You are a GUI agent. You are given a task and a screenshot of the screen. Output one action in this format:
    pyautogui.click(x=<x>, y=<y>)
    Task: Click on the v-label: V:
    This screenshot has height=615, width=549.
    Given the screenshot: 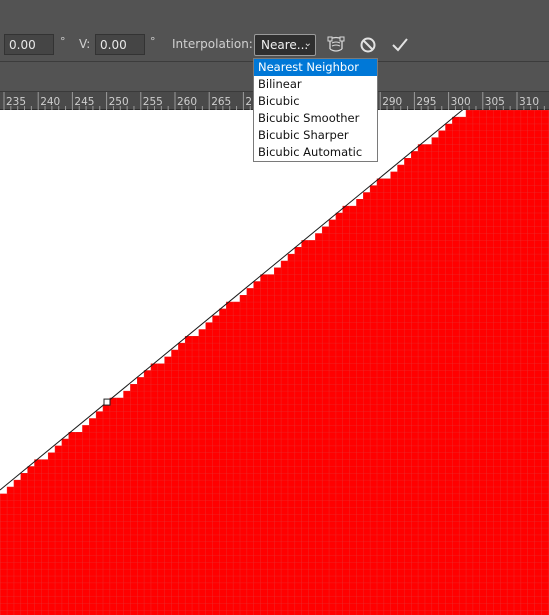 What is the action you would take?
    pyautogui.click(x=85, y=44)
    